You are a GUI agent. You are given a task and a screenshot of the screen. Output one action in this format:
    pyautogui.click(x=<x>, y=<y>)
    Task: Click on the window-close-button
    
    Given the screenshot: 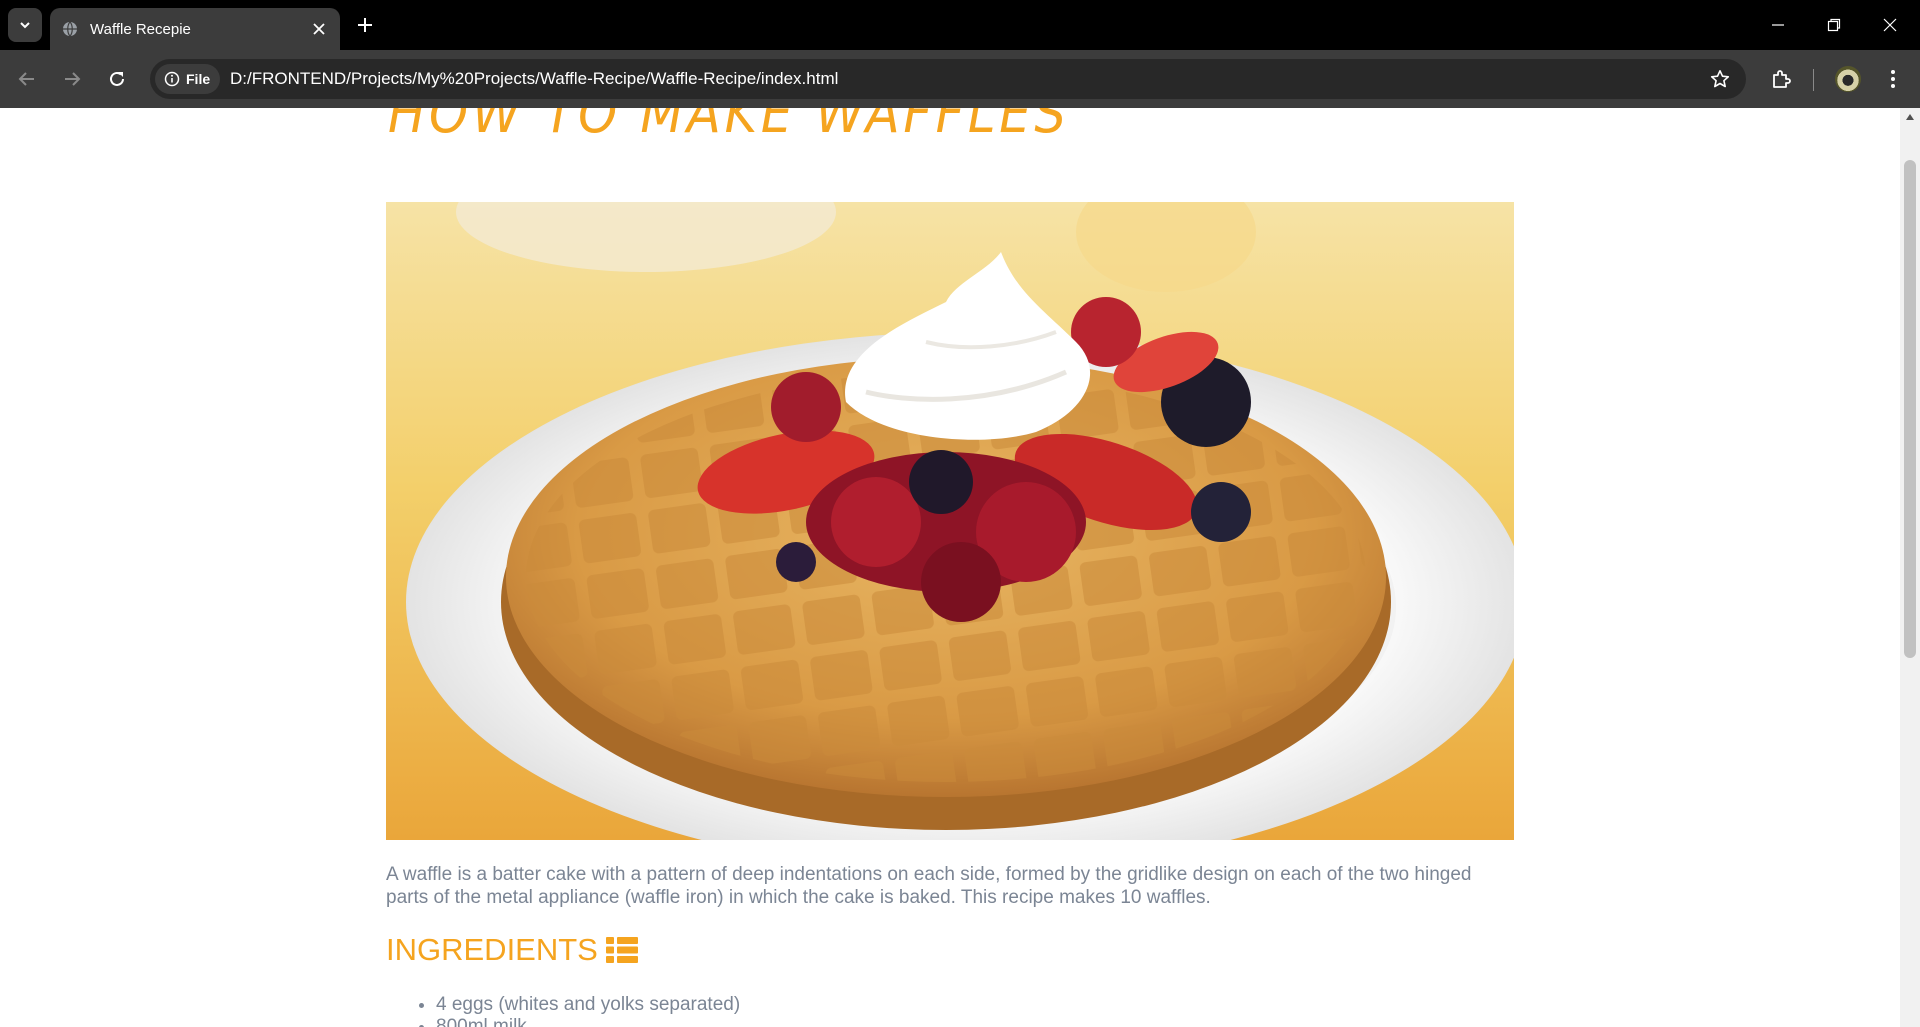 What is the action you would take?
    pyautogui.click(x=1890, y=25)
    